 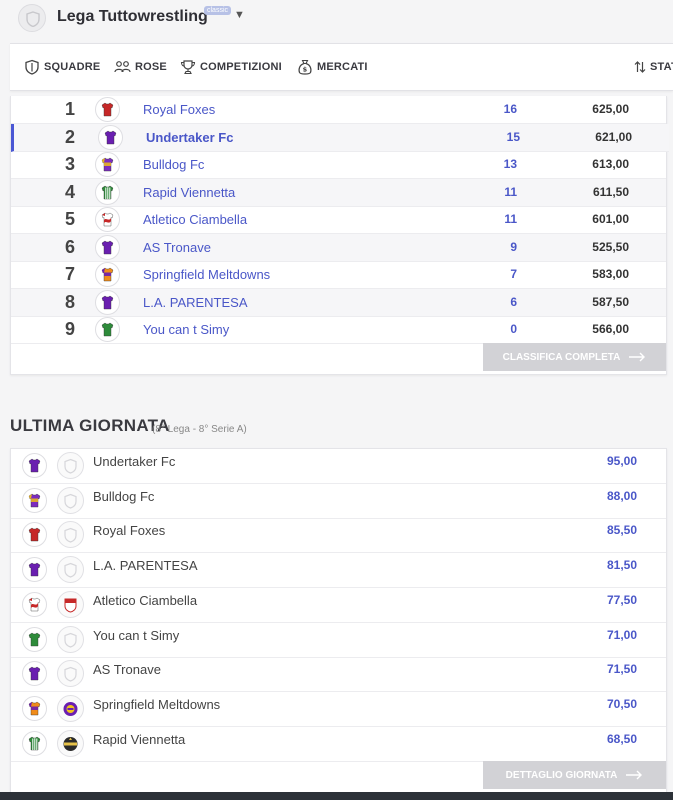 I want to click on team-name-link: Undertaker Fc, so click(x=189, y=137).